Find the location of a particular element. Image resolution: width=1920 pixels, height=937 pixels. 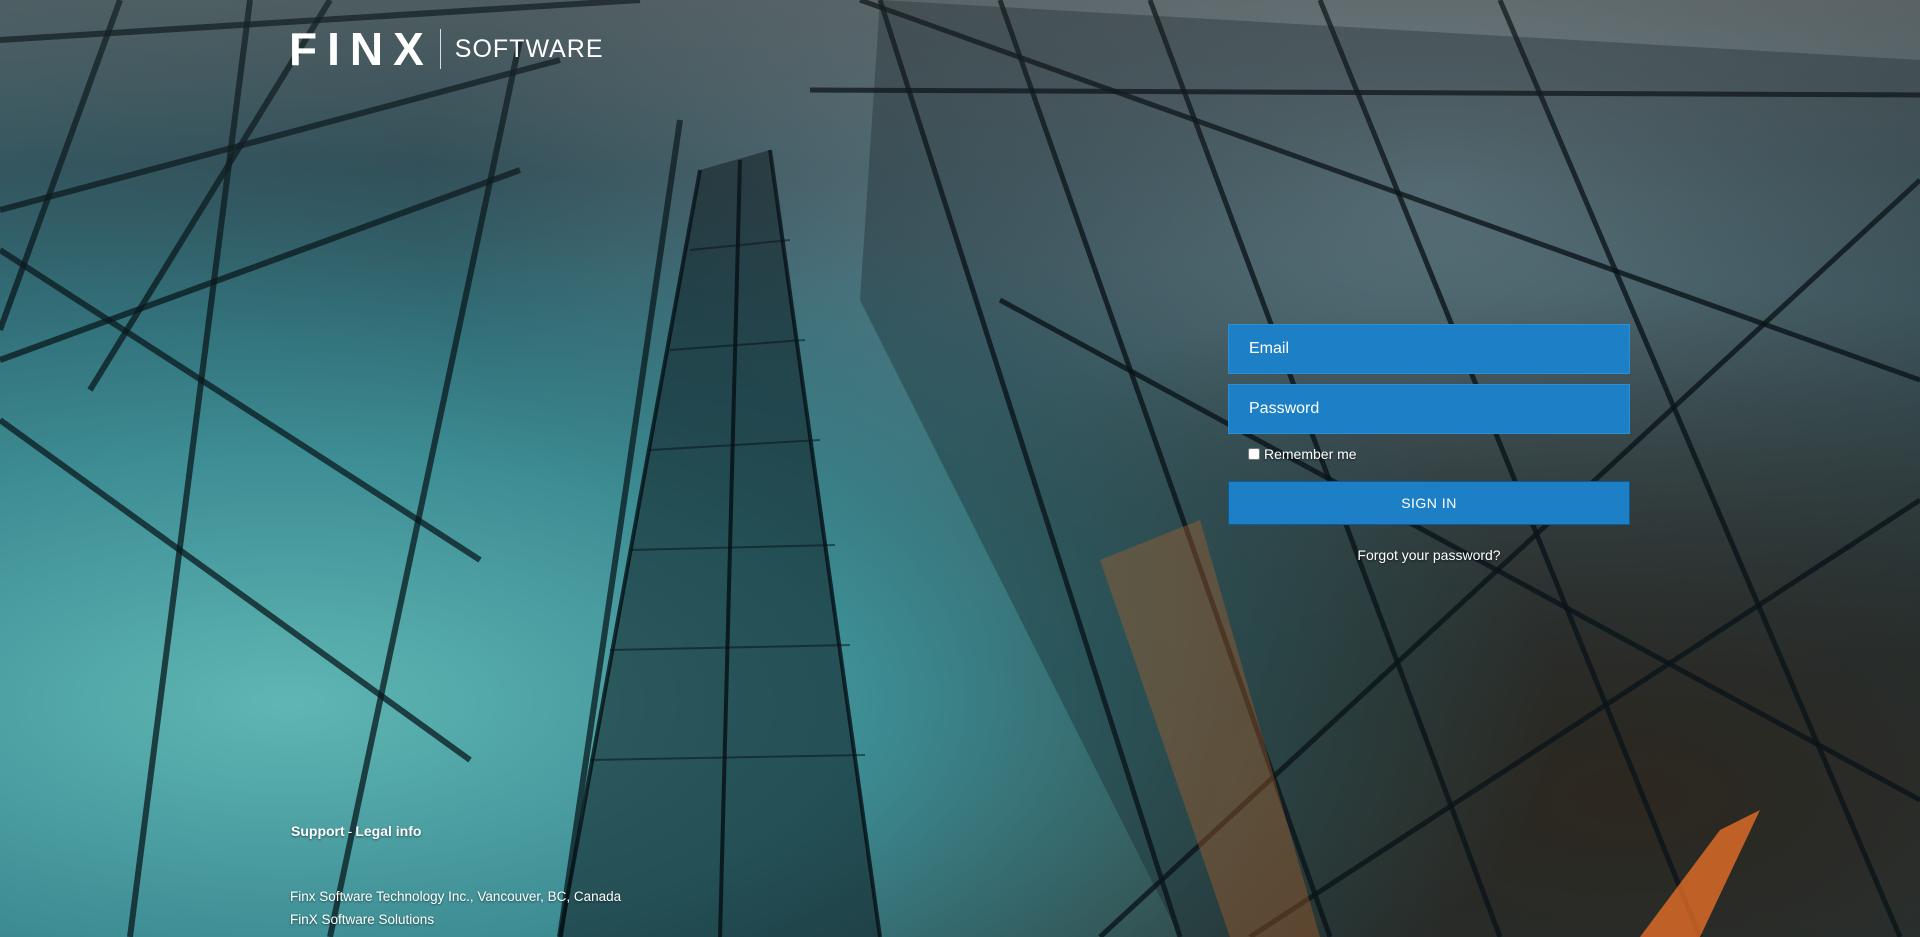

finx-logo: FINX SOFTWARE is located at coordinates (446, 49).